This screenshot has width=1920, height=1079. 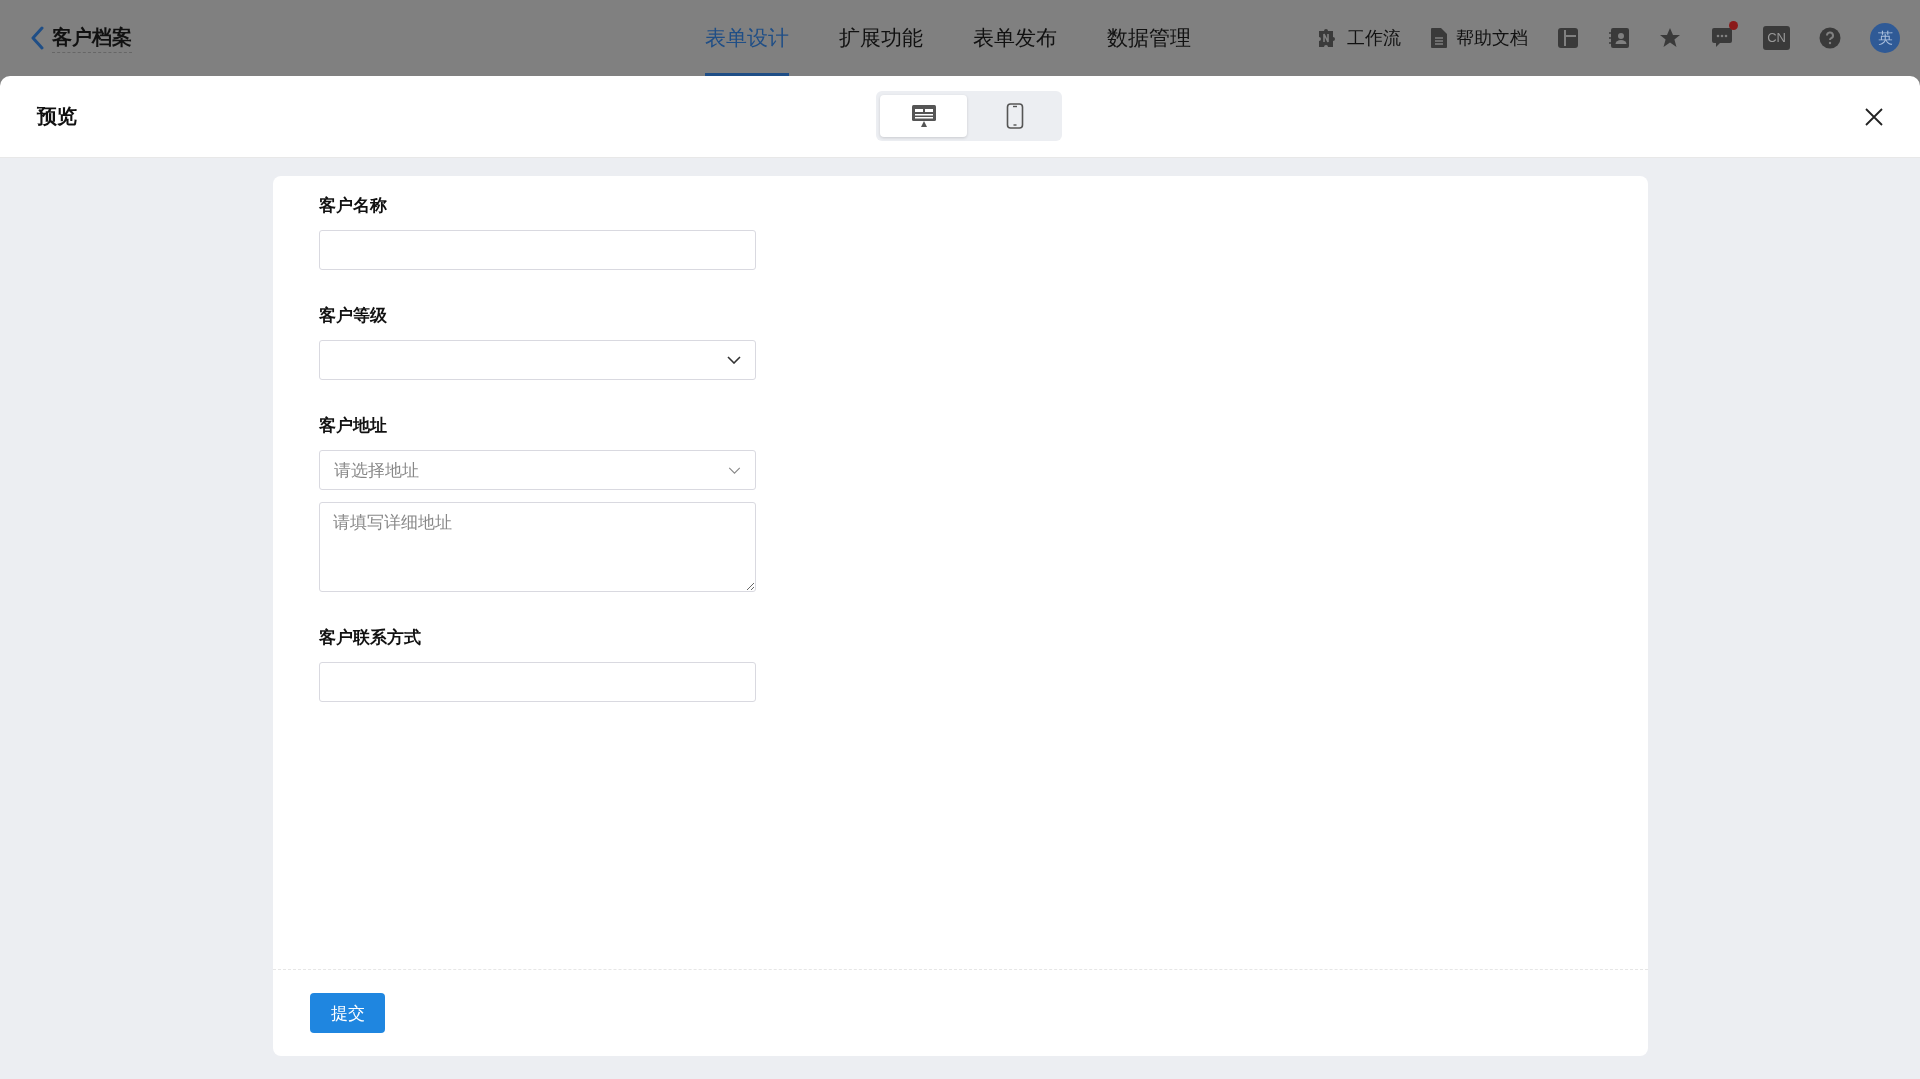 What do you see at coordinates (353, 206) in the screenshot?
I see `field-label: 客户名称` at bounding box center [353, 206].